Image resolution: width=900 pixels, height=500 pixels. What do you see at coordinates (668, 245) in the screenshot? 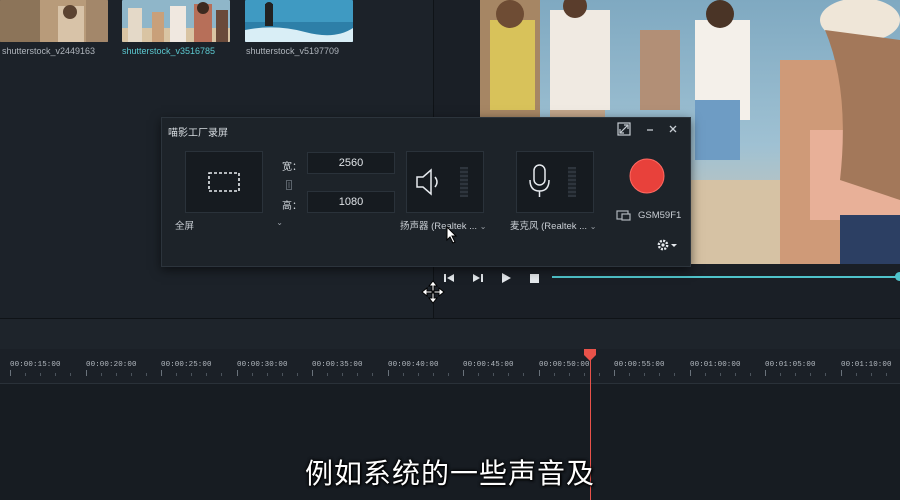
I see `settings-gear-icon` at bounding box center [668, 245].